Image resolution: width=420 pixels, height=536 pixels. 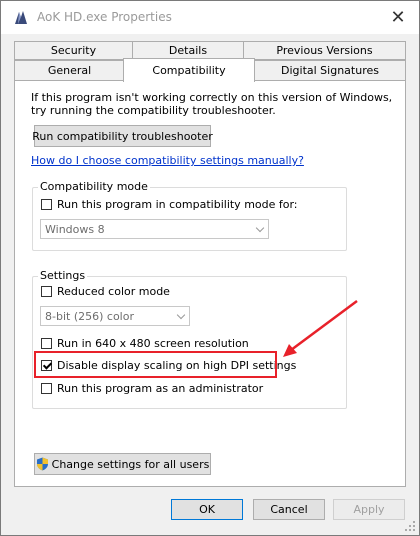 I want to click on compat-mode-select-value: Windows 8, so click(x=75, y=229).